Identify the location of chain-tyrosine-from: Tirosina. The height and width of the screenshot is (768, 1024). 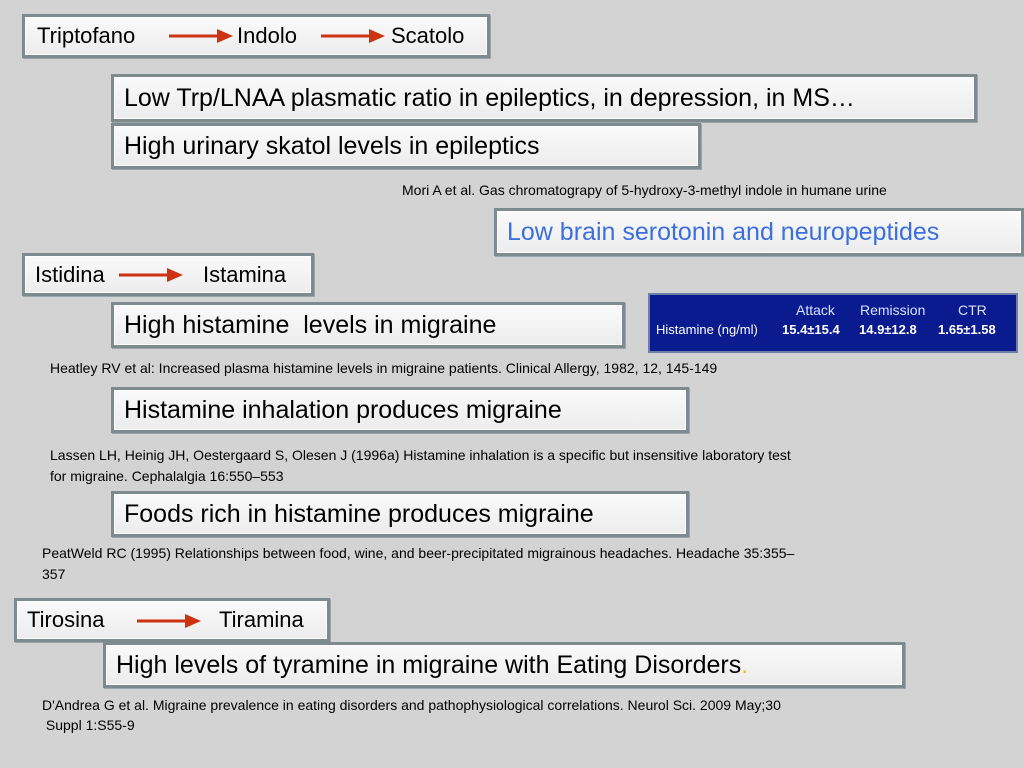
(66, 619).